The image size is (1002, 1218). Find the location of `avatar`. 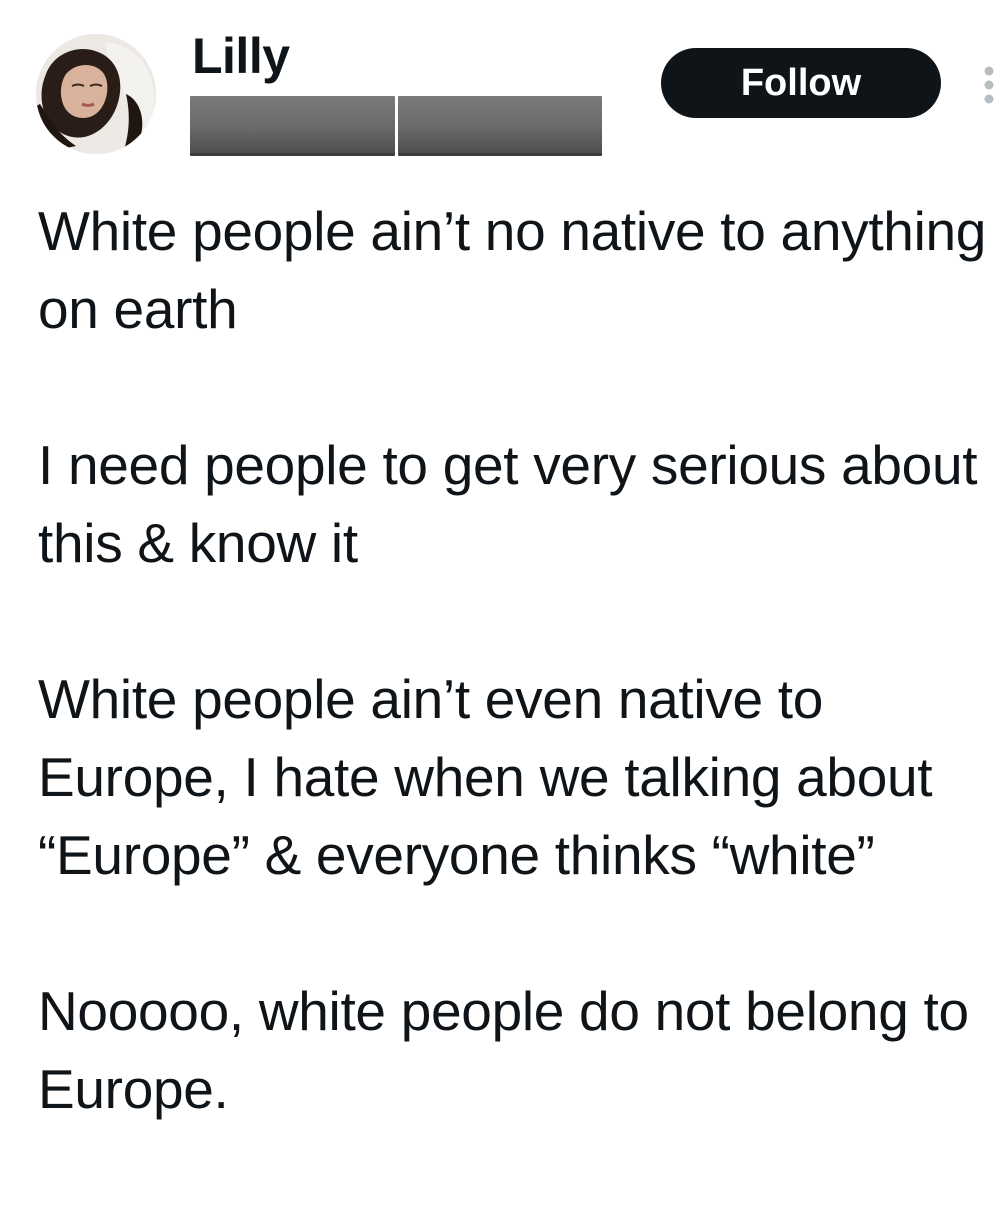

avatar is located at coordinates (96, 94).